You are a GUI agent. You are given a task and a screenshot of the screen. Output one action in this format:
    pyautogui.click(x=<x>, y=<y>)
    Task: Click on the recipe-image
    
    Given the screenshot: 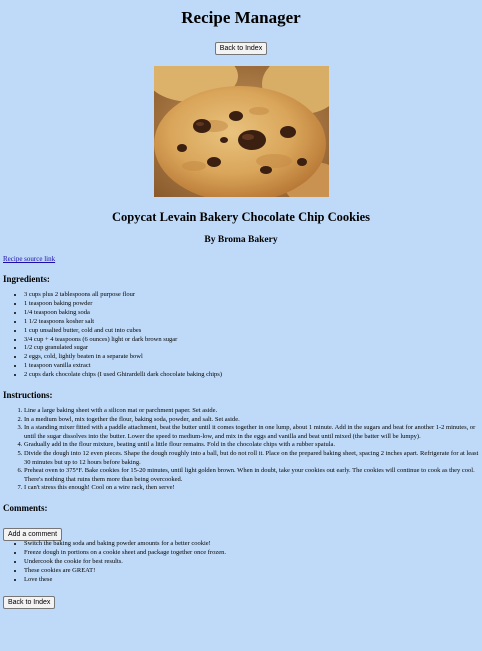 What is the action you would take?
    pyautogui.click(x=241, y=131)
    